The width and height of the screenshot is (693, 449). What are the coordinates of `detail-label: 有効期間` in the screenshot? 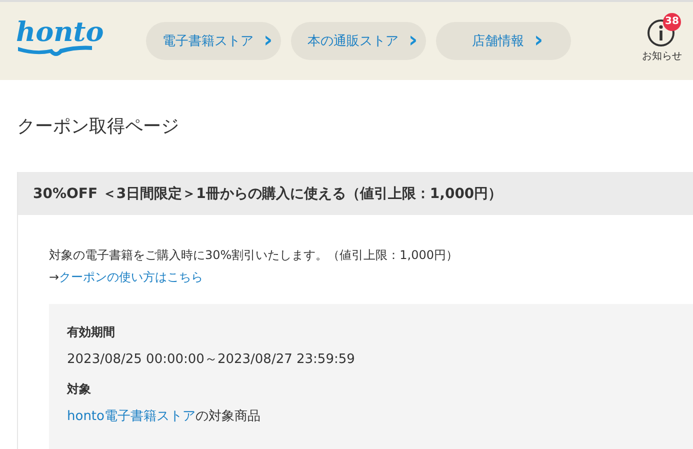 It's located at (91, 332).